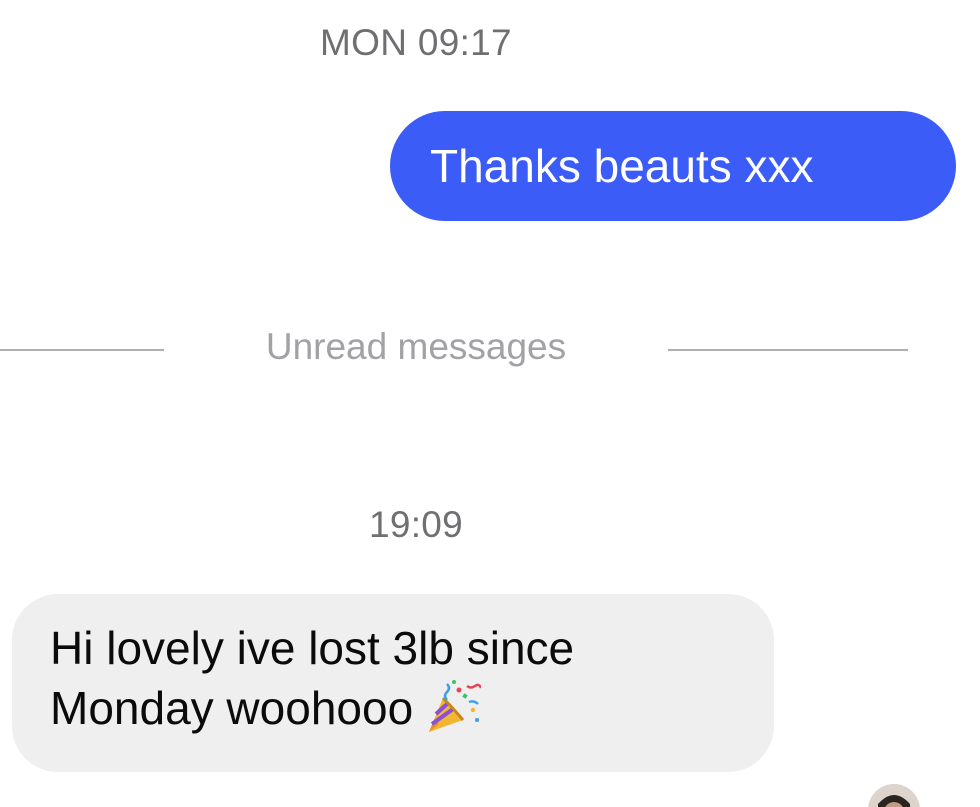  What do you see at coordinates (622, 166) in the screenshot?
I see `outgoing-message-text: Thanks beauts xxx` at bounding box center [622, 166].